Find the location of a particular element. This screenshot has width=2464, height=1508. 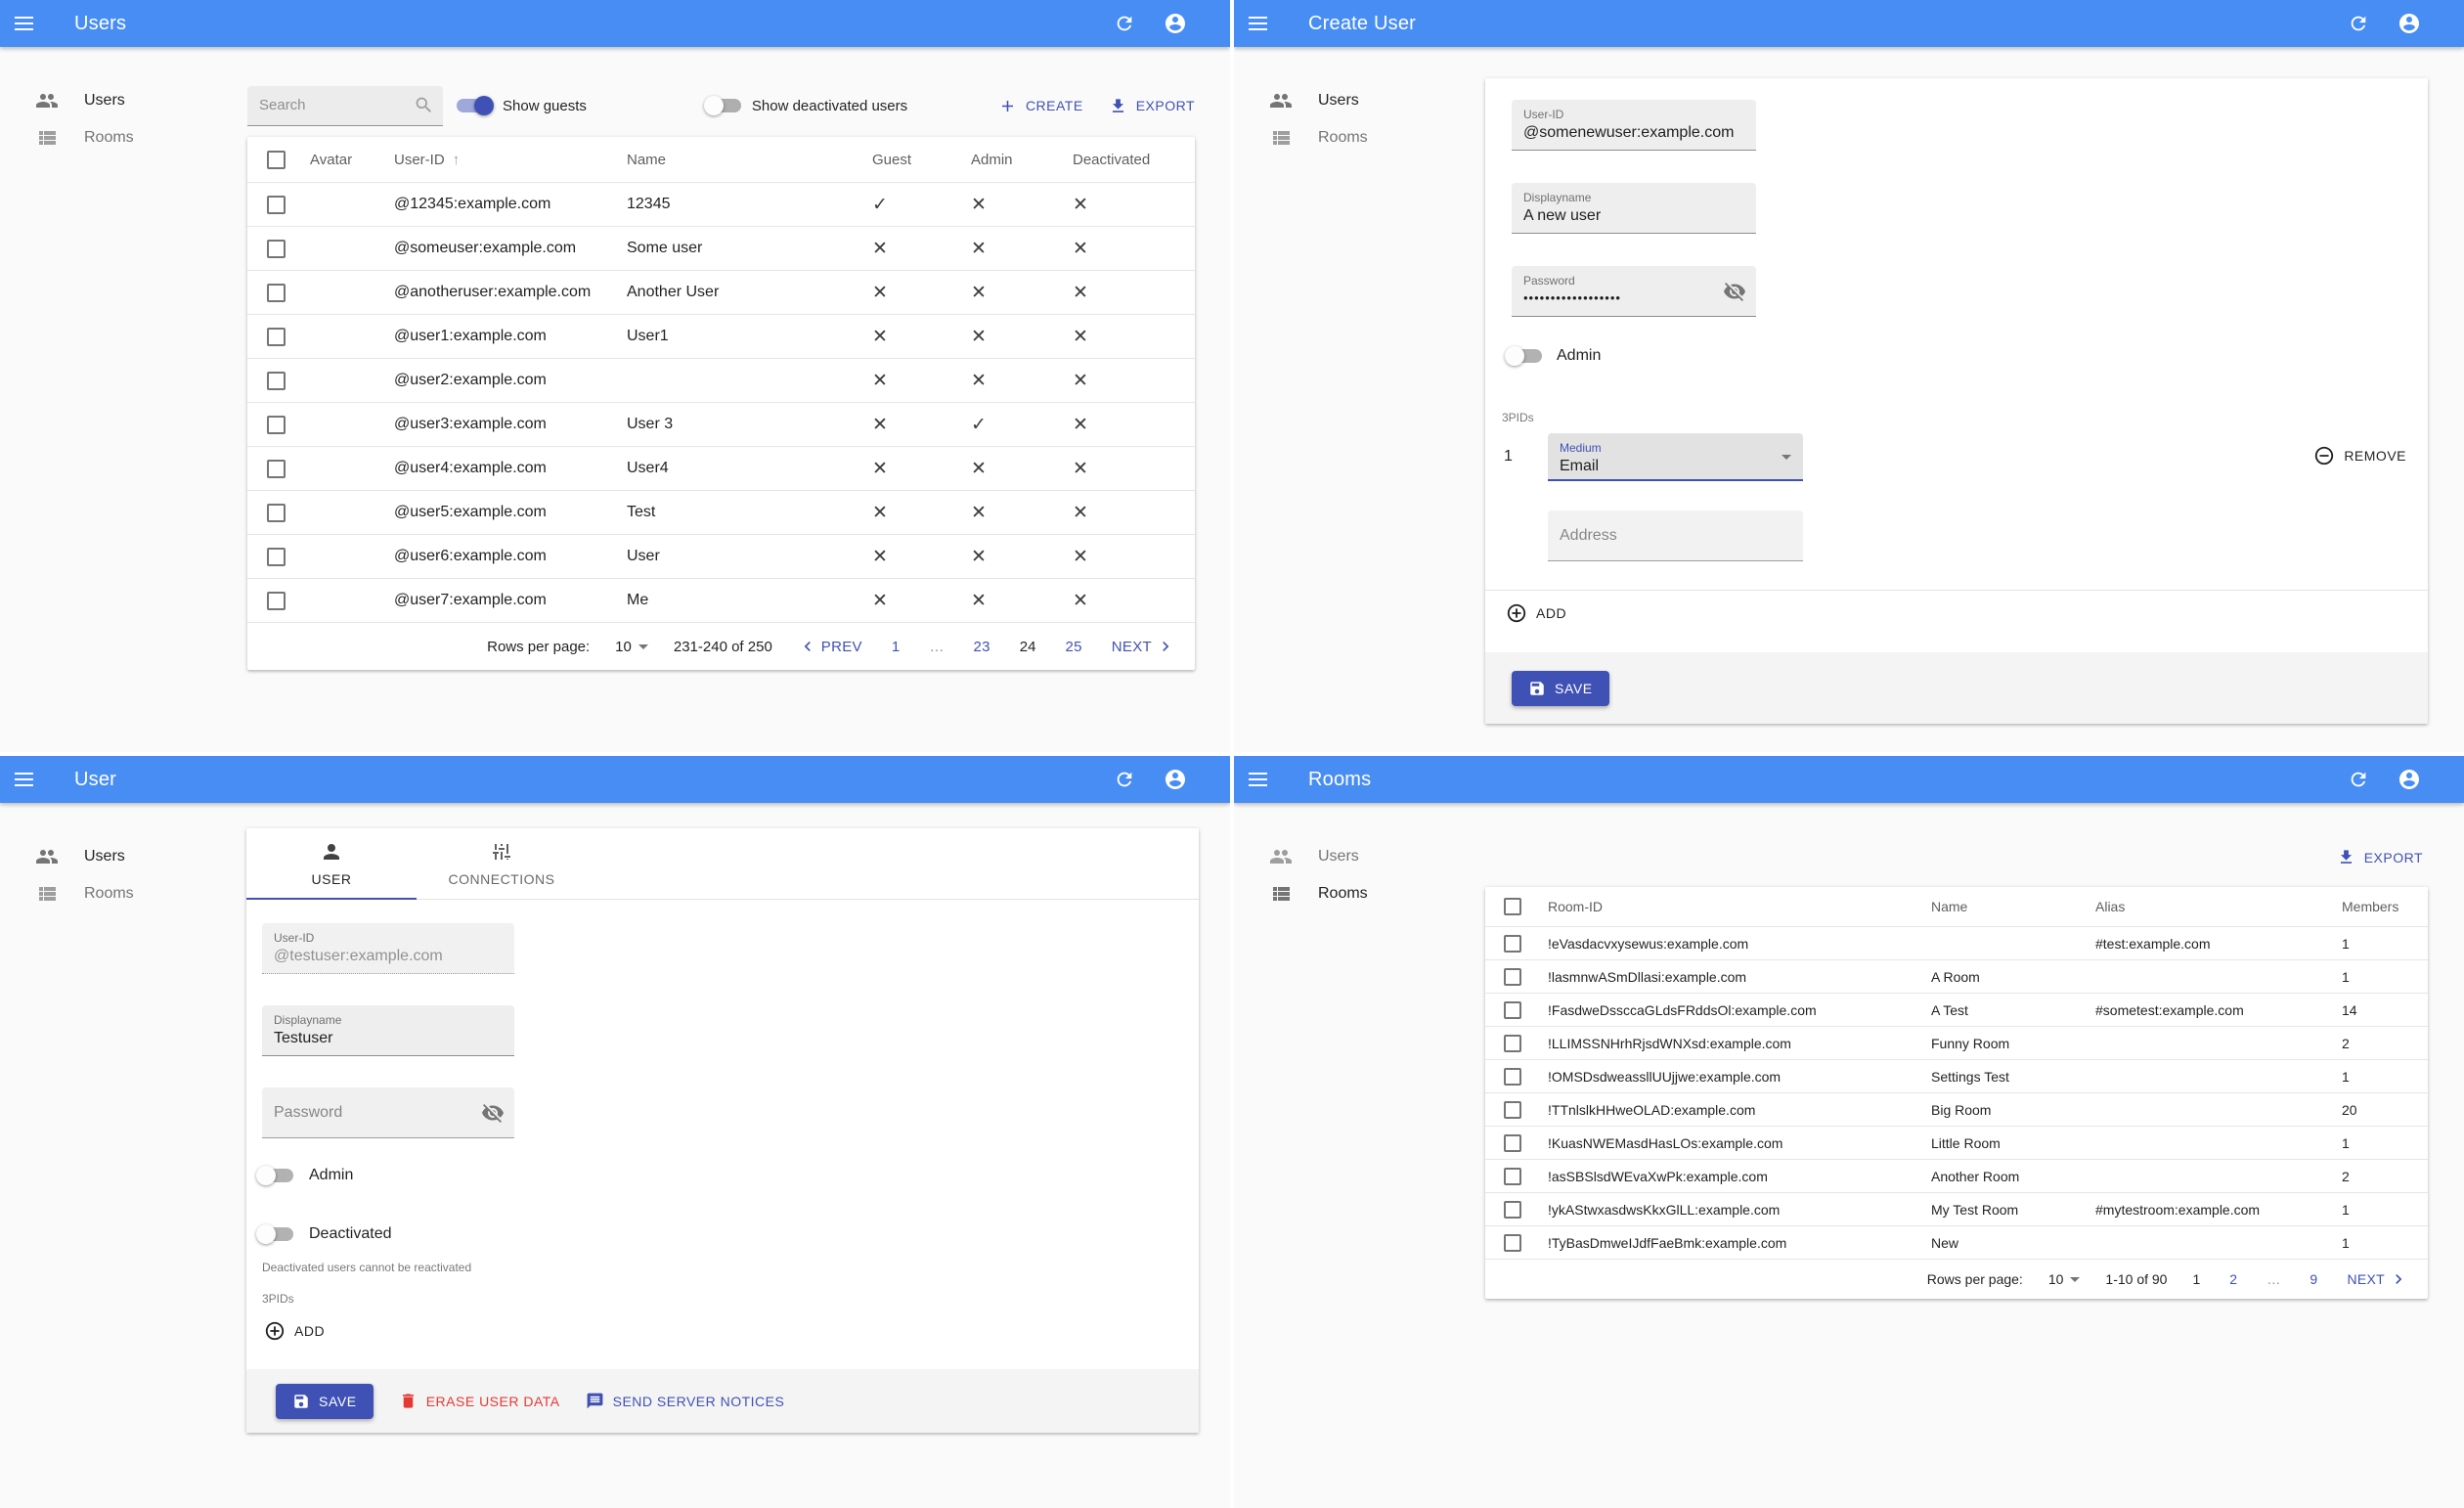

prev-button: PREV is located at coordinates (830, 646).